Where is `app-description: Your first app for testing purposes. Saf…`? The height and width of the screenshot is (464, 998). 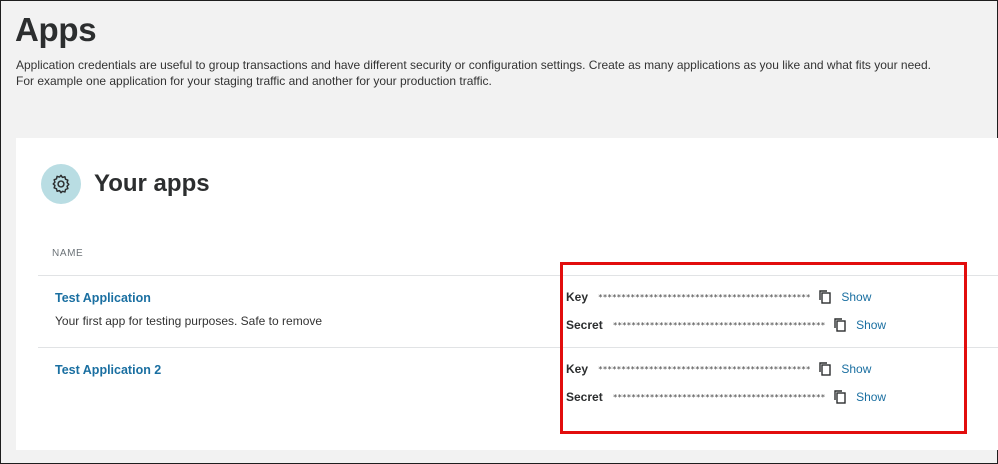
app-description: Your first app for testing purposes. Saf… is located at coordinates (189, 321).